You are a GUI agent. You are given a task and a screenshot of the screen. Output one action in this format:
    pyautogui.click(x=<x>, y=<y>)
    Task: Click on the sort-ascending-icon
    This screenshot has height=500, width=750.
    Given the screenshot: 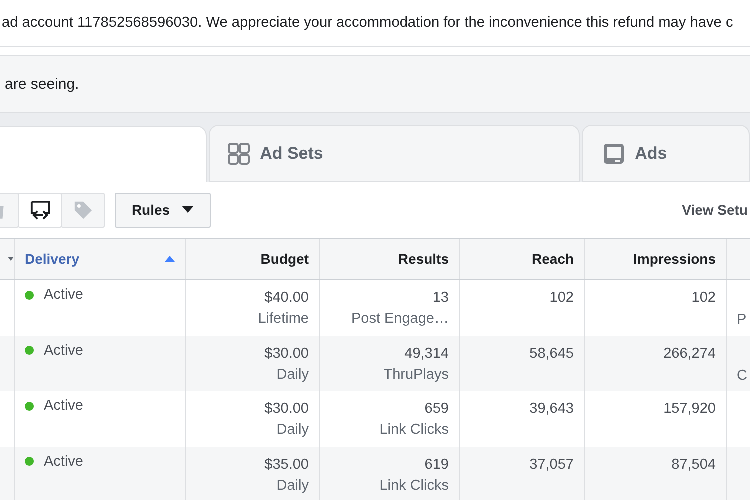 What is the action you would take?
    pyautogui.click(x=170, y=259)
    